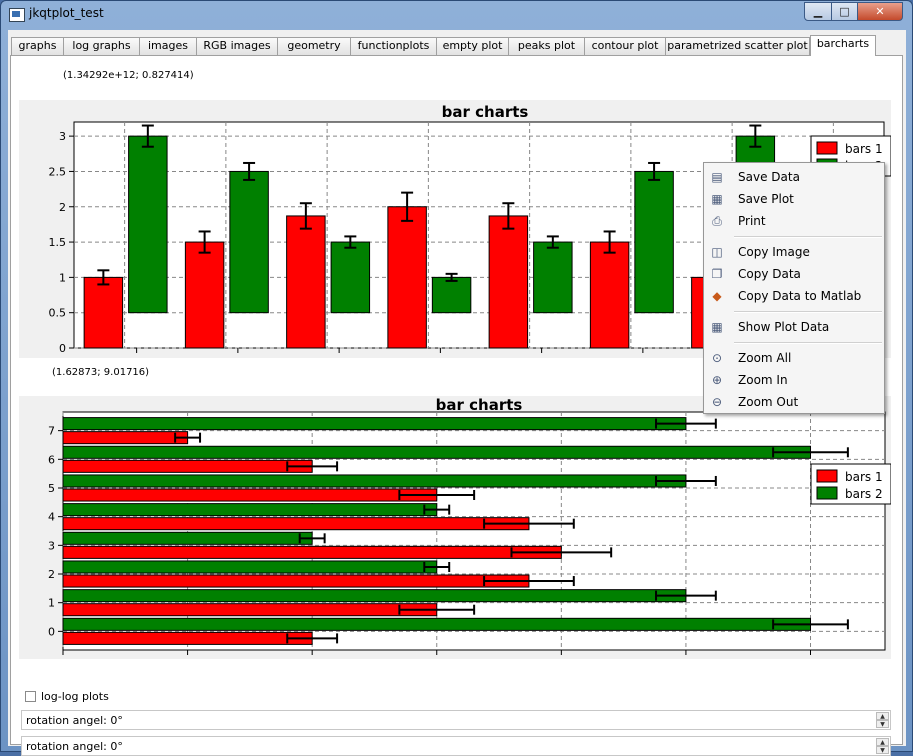 This screenshot has width=913, height=756. Describe the element at coordinates (66, 13) in the screenshot. I see `window-title: jkqtplot_test` at that location.